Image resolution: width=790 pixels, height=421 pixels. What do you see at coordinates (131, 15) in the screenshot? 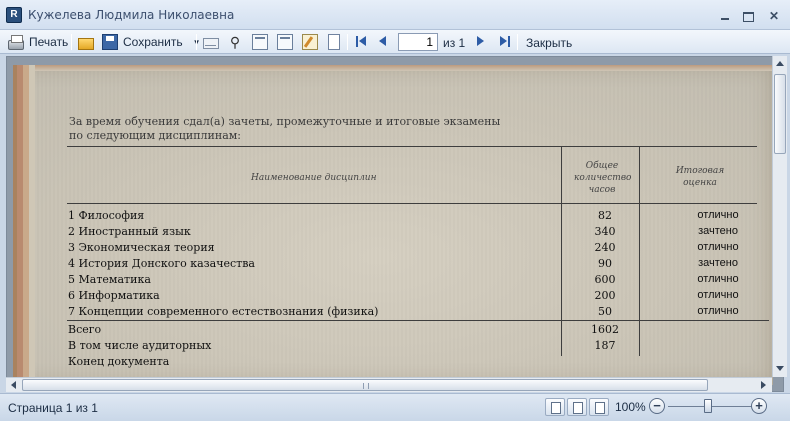
I see `window-title: Кужелева Людмила Николаевна` at bounding box center [131, 15].